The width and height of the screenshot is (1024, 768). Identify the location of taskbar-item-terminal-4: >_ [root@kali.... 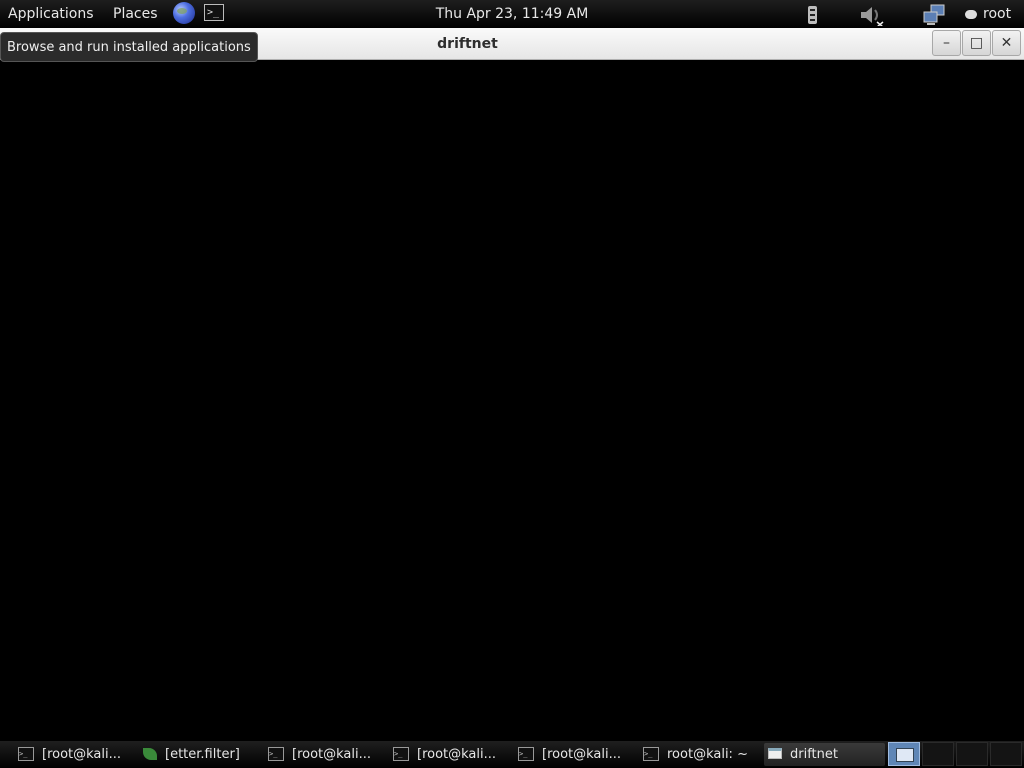
(575, 754).